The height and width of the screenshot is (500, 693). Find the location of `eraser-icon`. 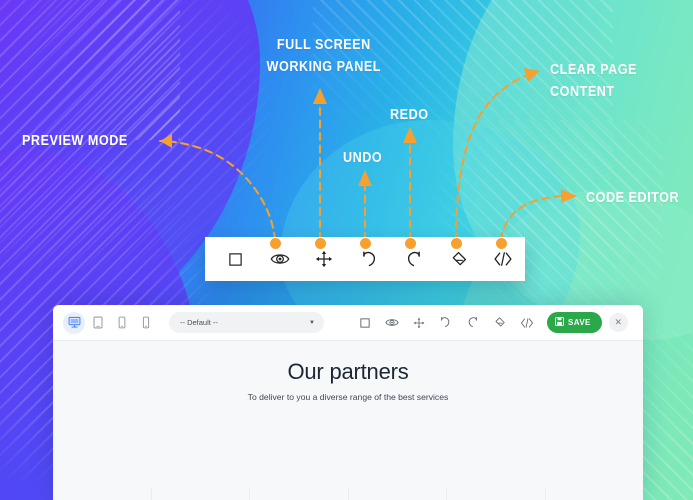

eraser-icon is located at coordinates (499, 323).